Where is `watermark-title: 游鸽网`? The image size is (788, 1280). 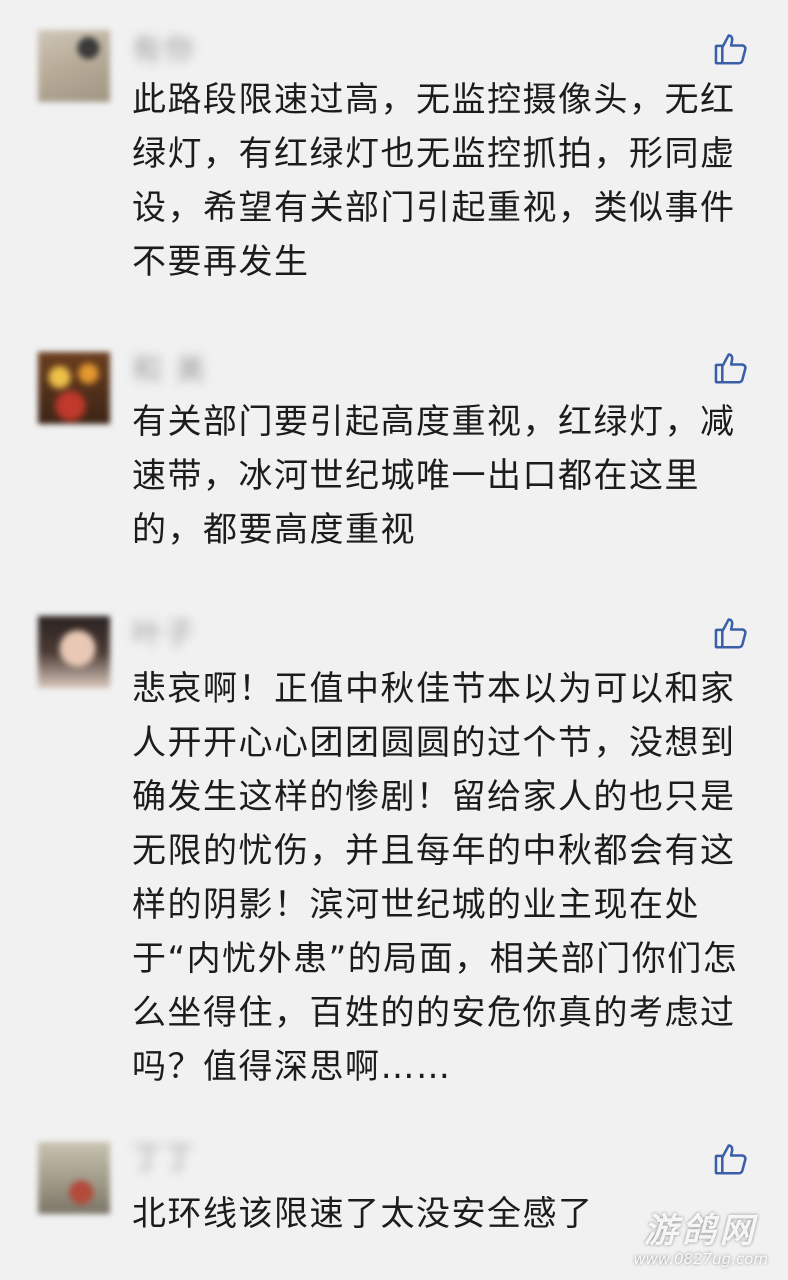
watermark-title: 游鸽网 is located at coordinates (700, 1231).